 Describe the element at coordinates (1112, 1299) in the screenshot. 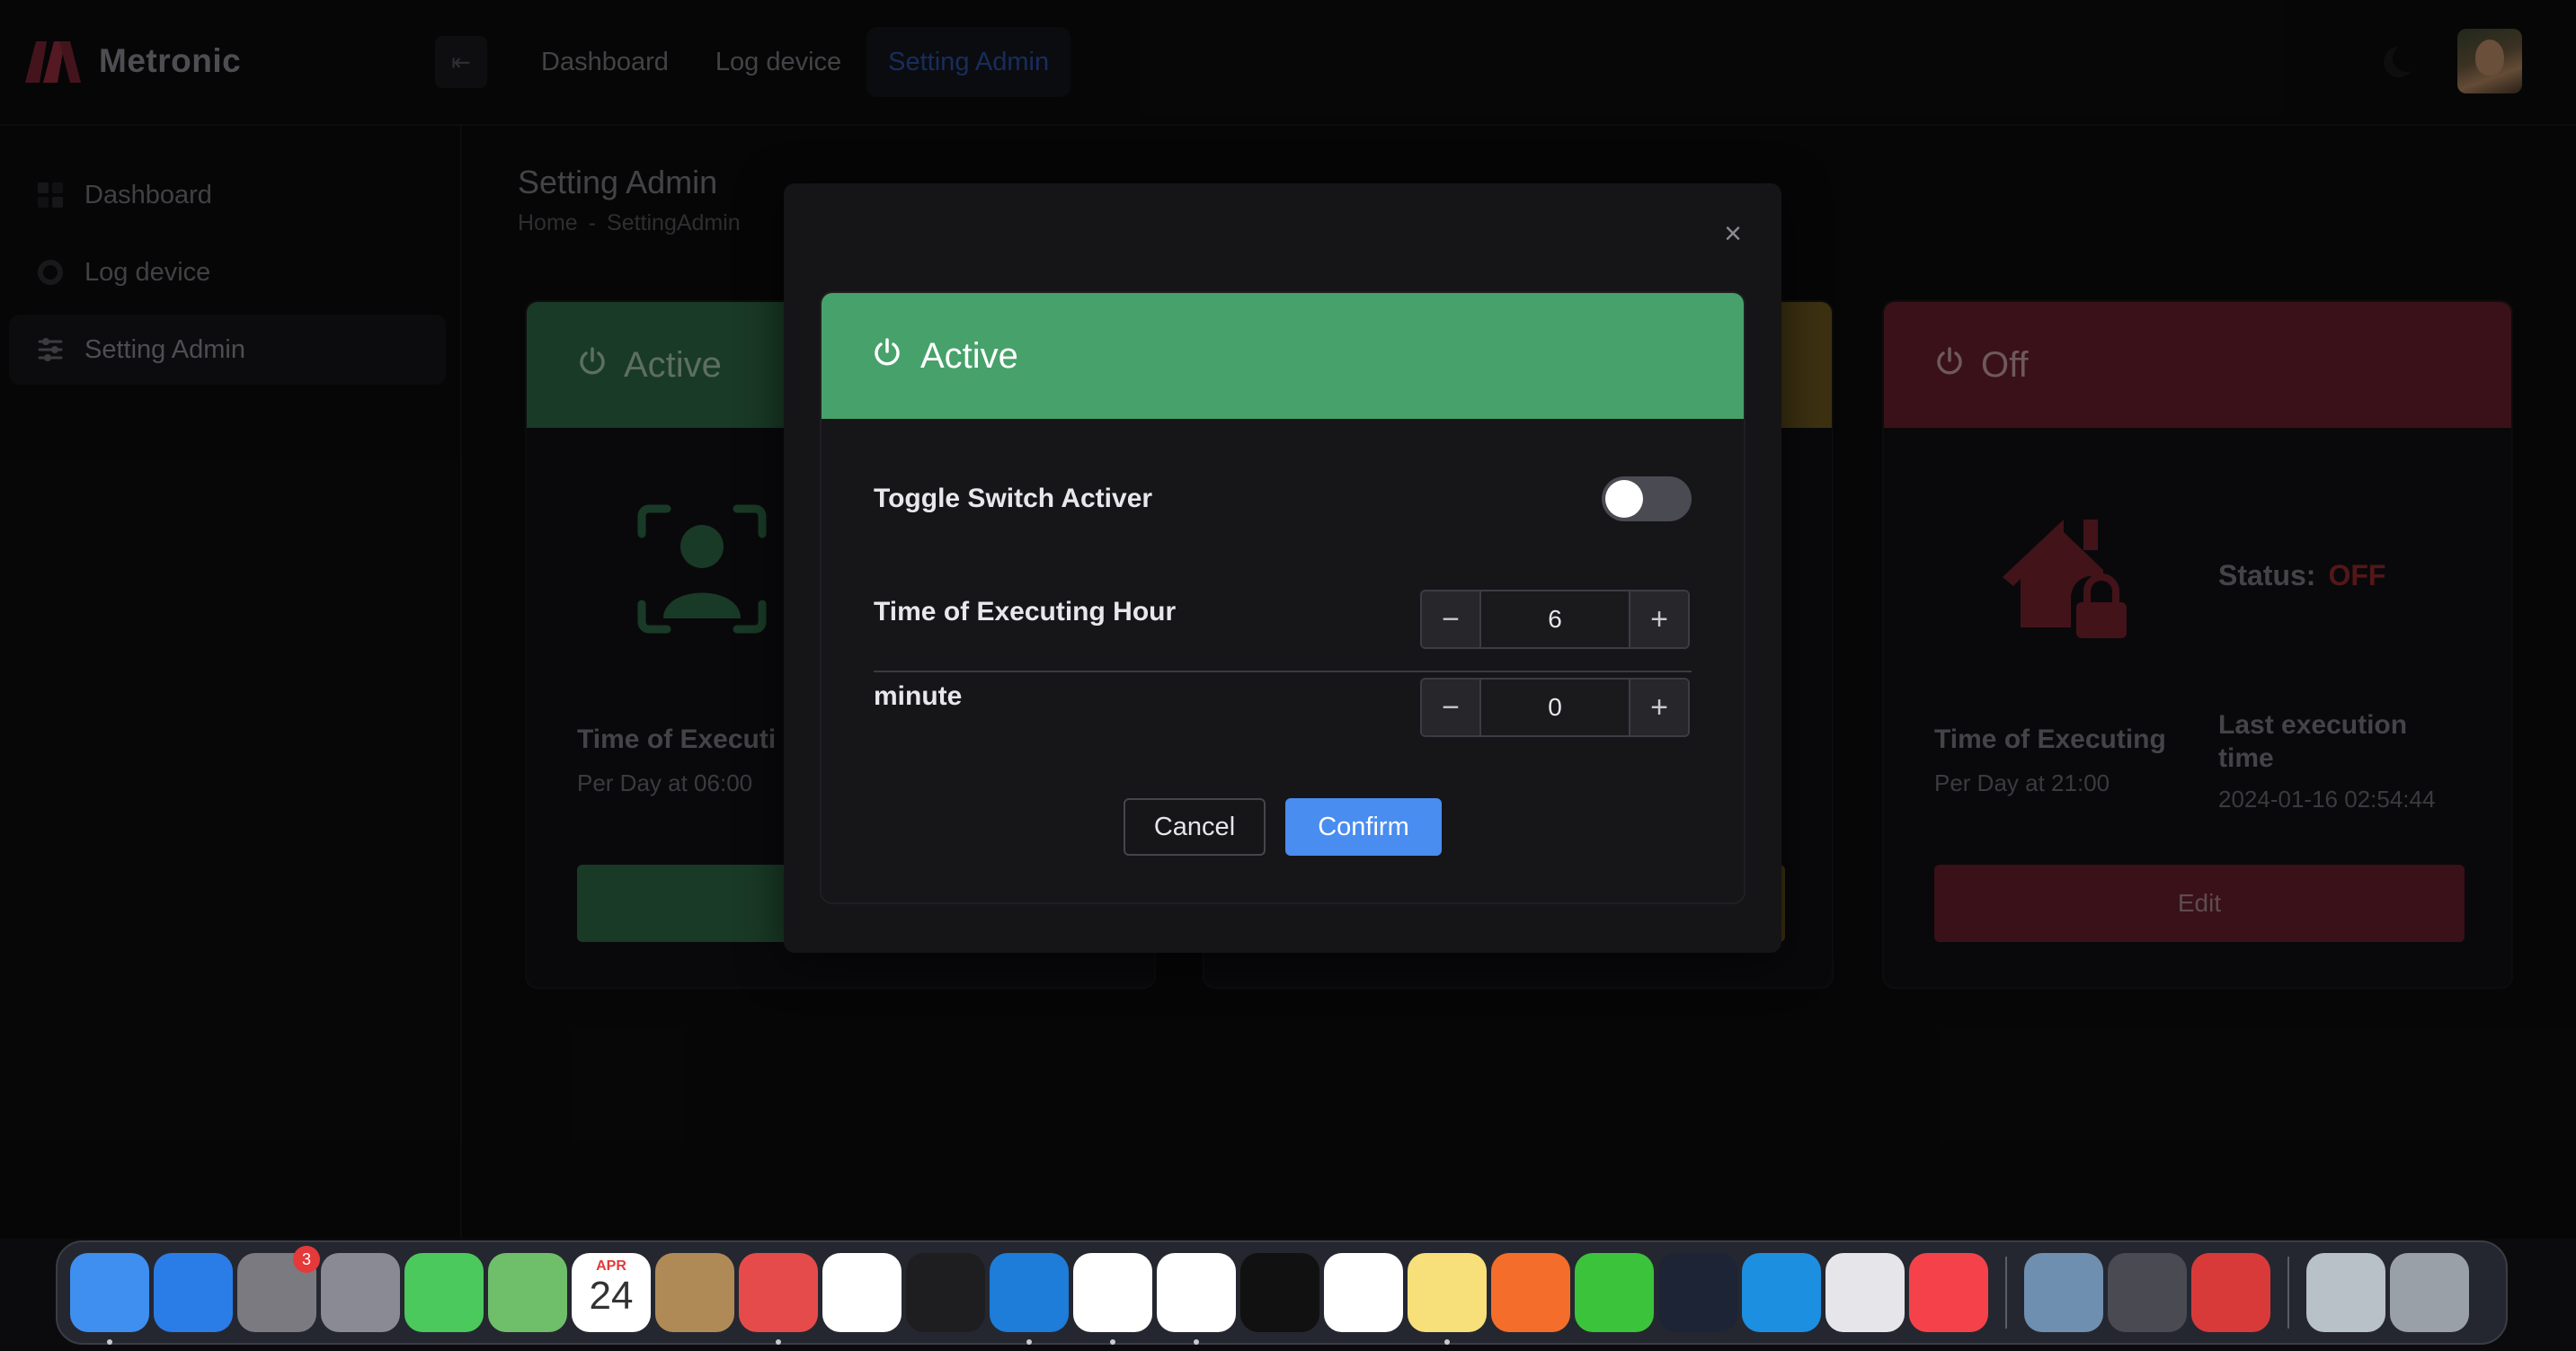

I see `chrome-icon` at that location.